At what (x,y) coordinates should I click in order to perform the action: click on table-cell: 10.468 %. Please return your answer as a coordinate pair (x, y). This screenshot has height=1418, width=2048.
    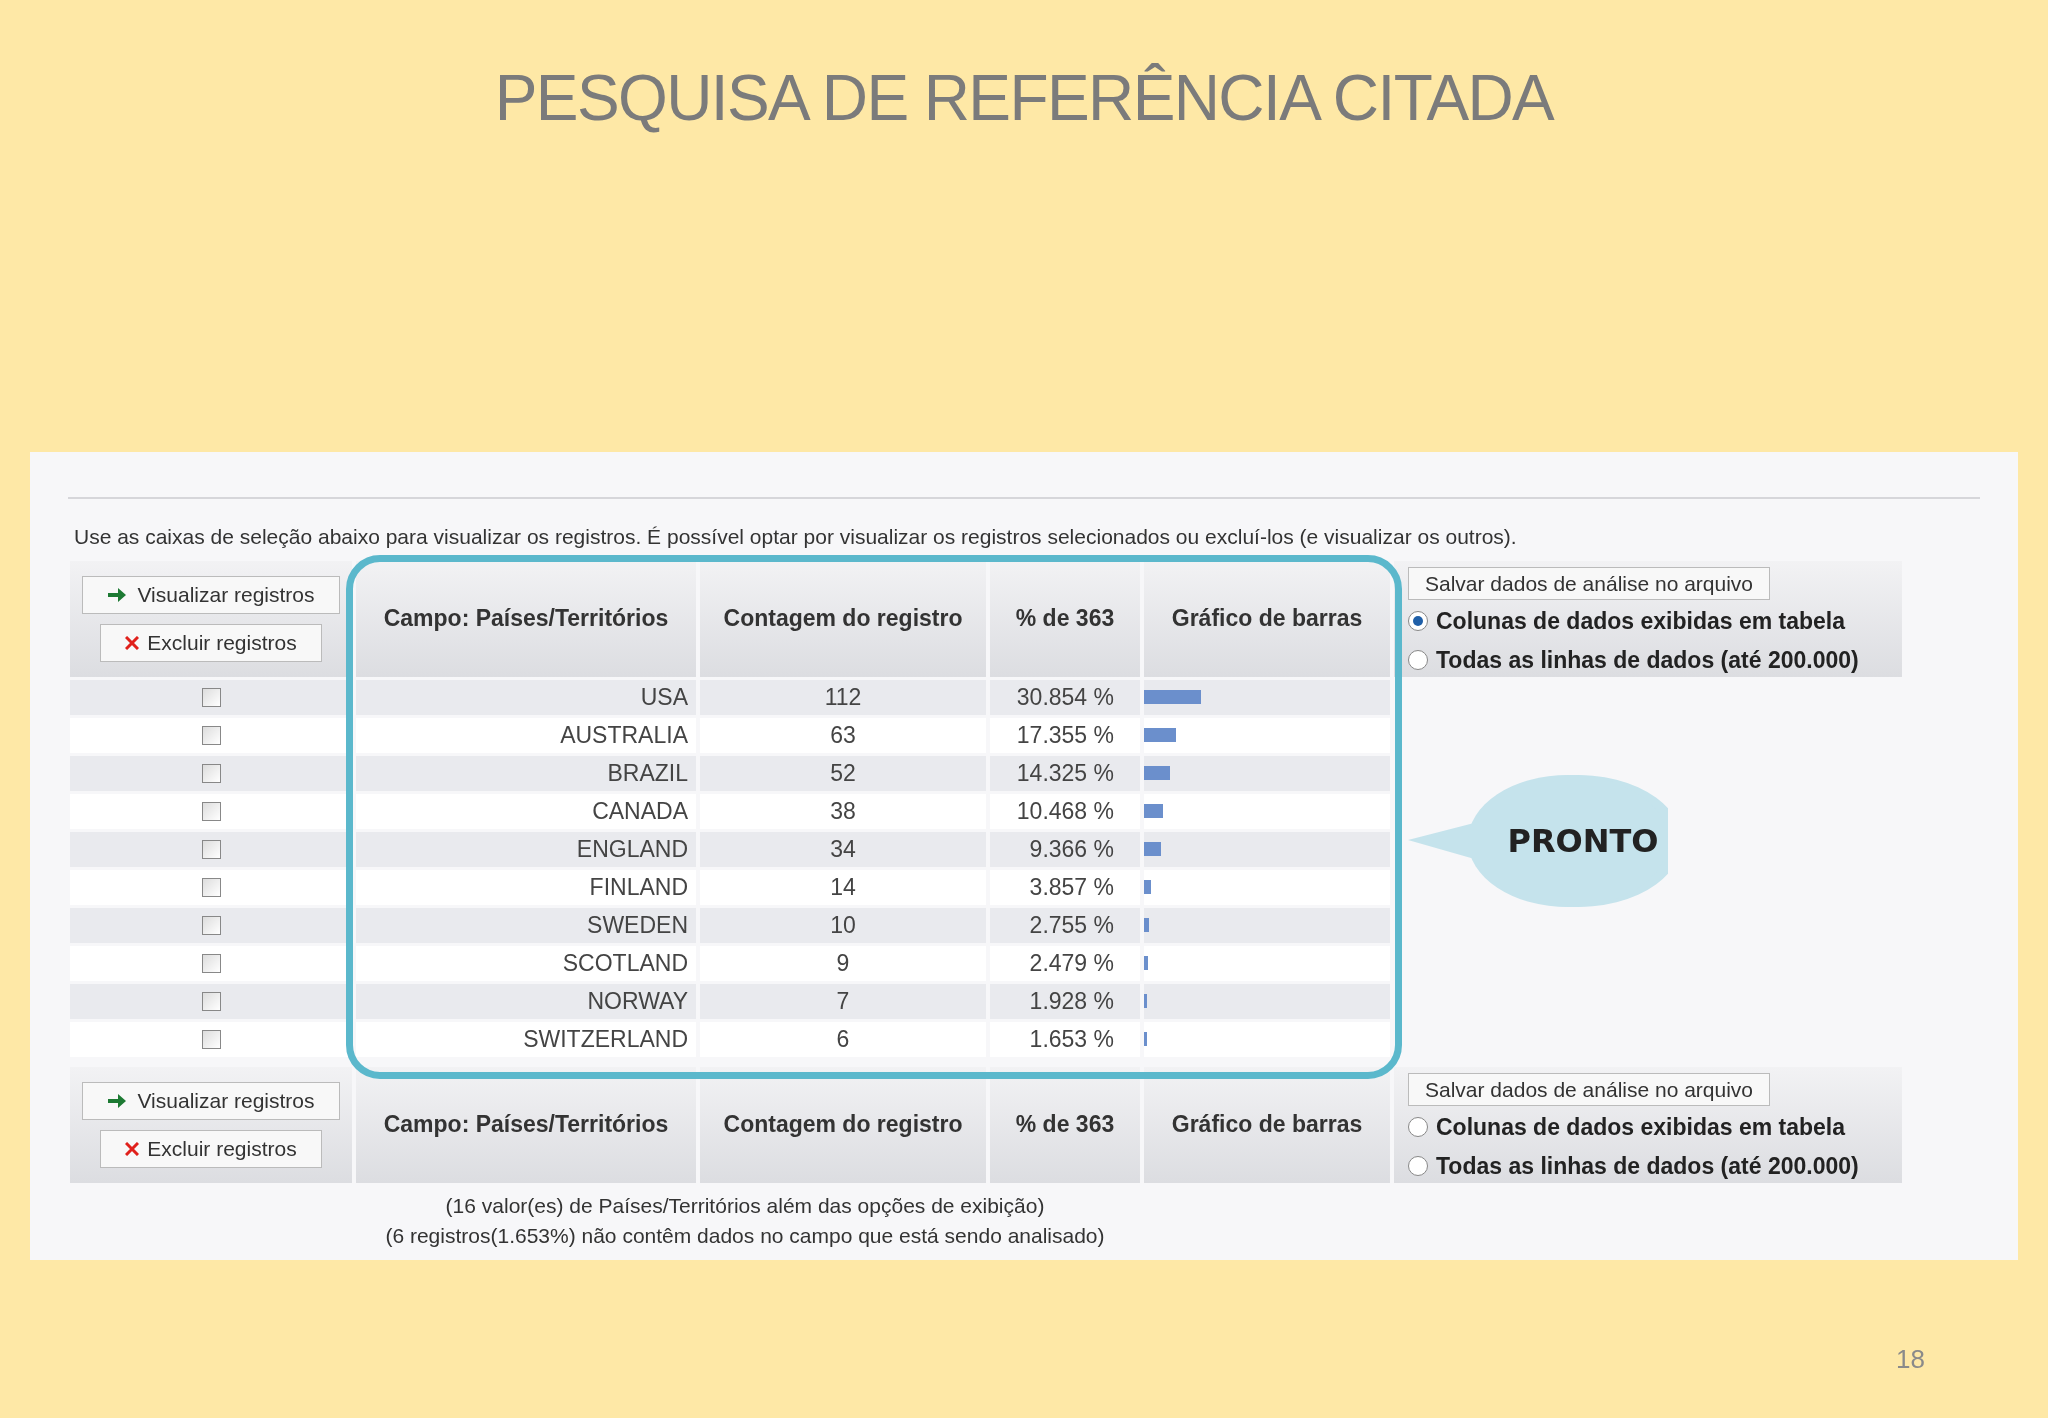
    Looking at the image, I should click on (1065, 811).